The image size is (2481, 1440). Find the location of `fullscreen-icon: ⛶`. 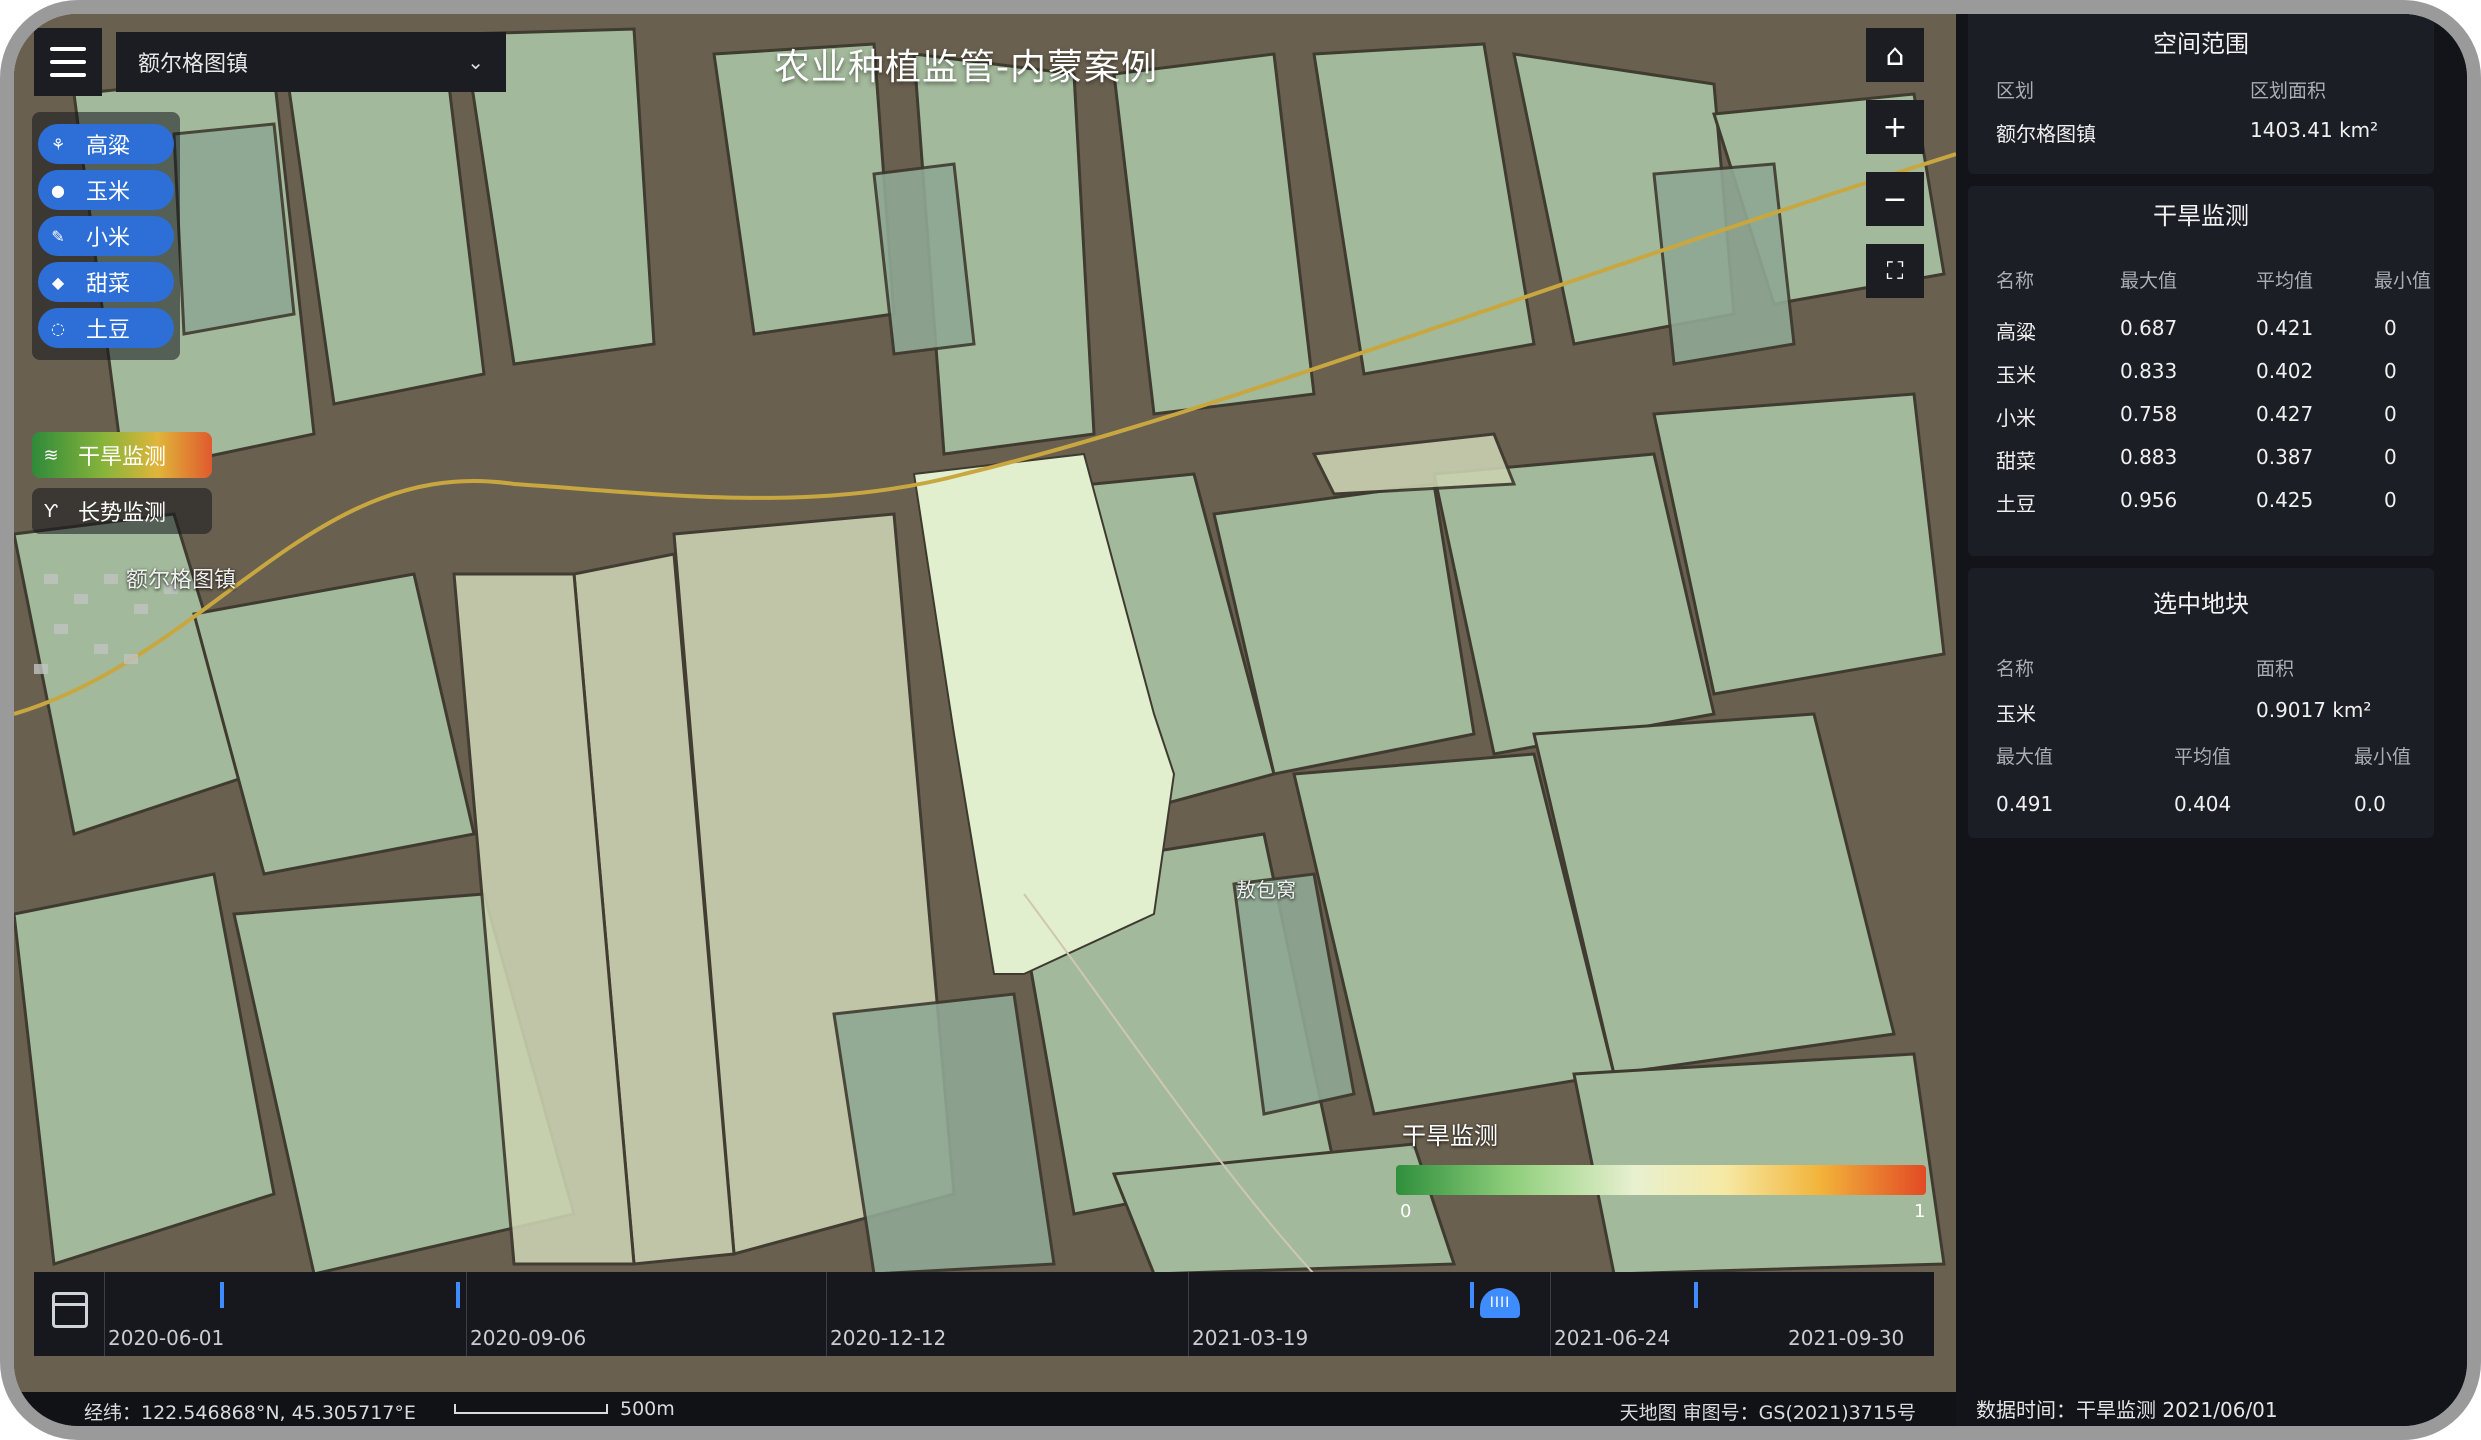

fullscreen-icon: ⛶ is located at coordinates (1895, 271).